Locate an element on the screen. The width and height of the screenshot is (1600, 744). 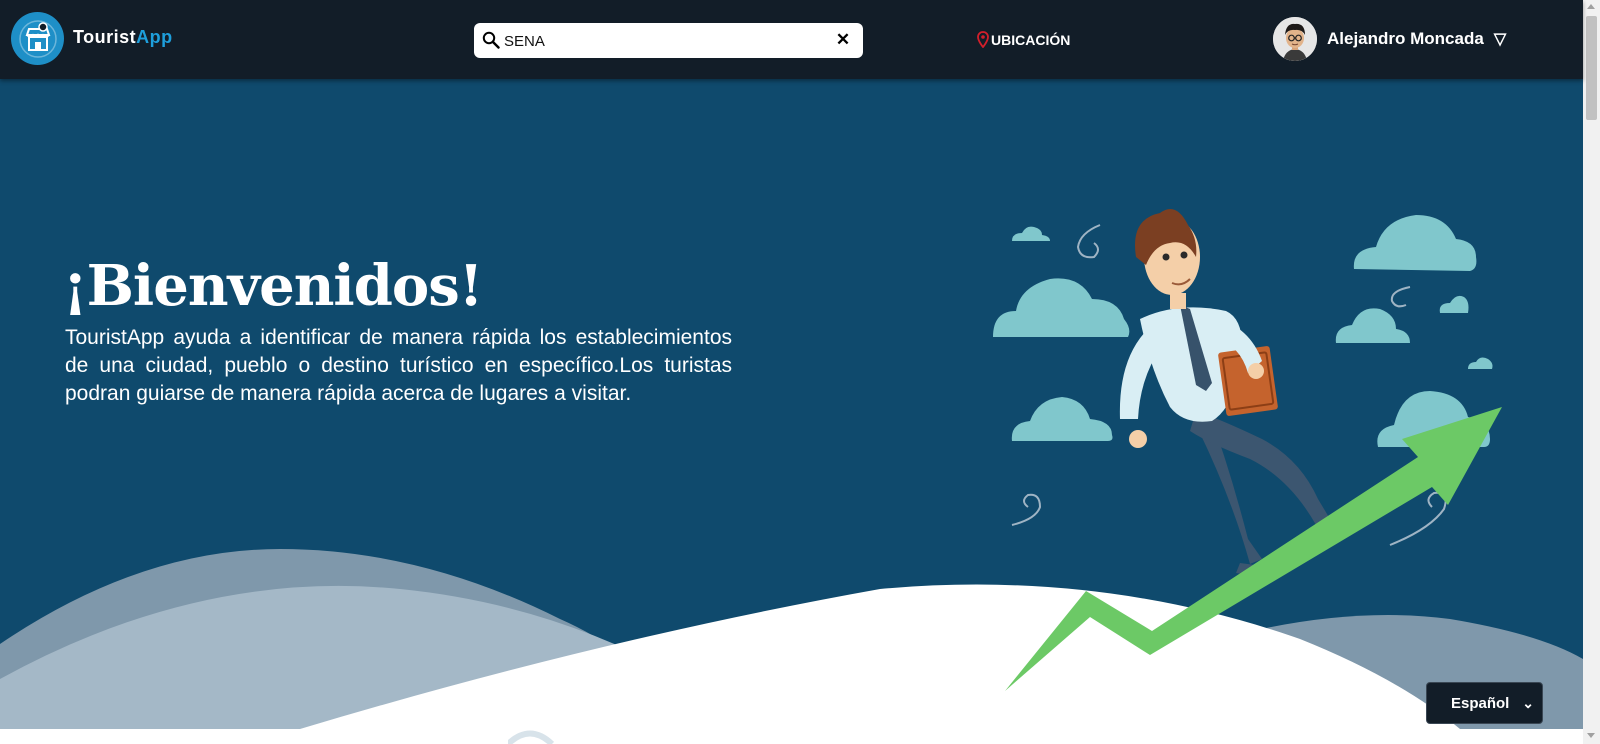
user-name: Alejandro Moncada is located at coordinates (1405, 38).